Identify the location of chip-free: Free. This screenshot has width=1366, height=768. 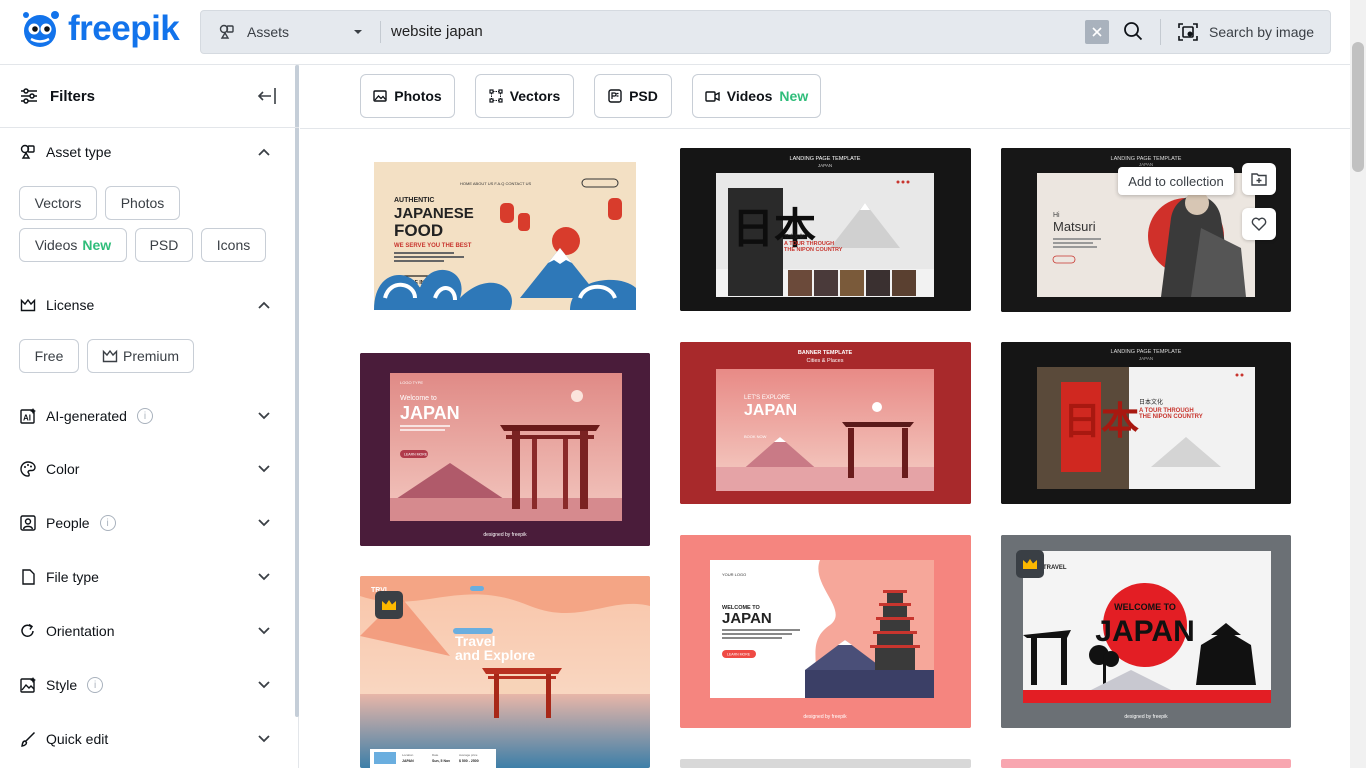
(49, 356).